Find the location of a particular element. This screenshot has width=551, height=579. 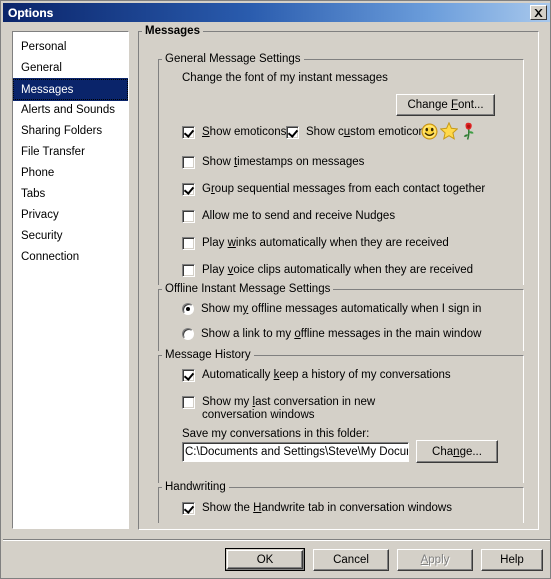

help-button: Help is located at coordinates (512, 560).